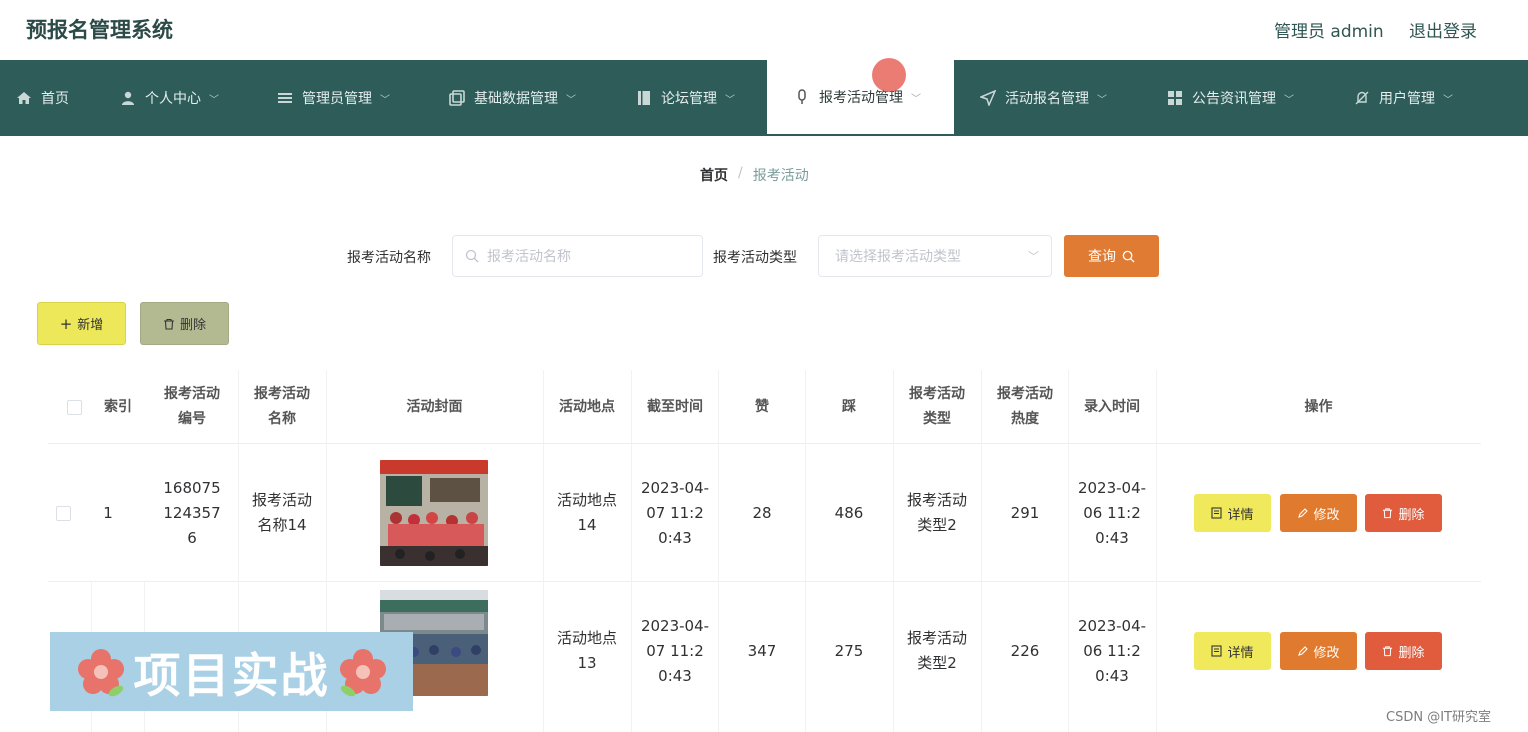 Image resolution: width=1528 pixels, height=732 pixels. Describe the element at coordinates (689, 99) in the screenshot. I see `nav-item-label: 论坛管理` at that location.